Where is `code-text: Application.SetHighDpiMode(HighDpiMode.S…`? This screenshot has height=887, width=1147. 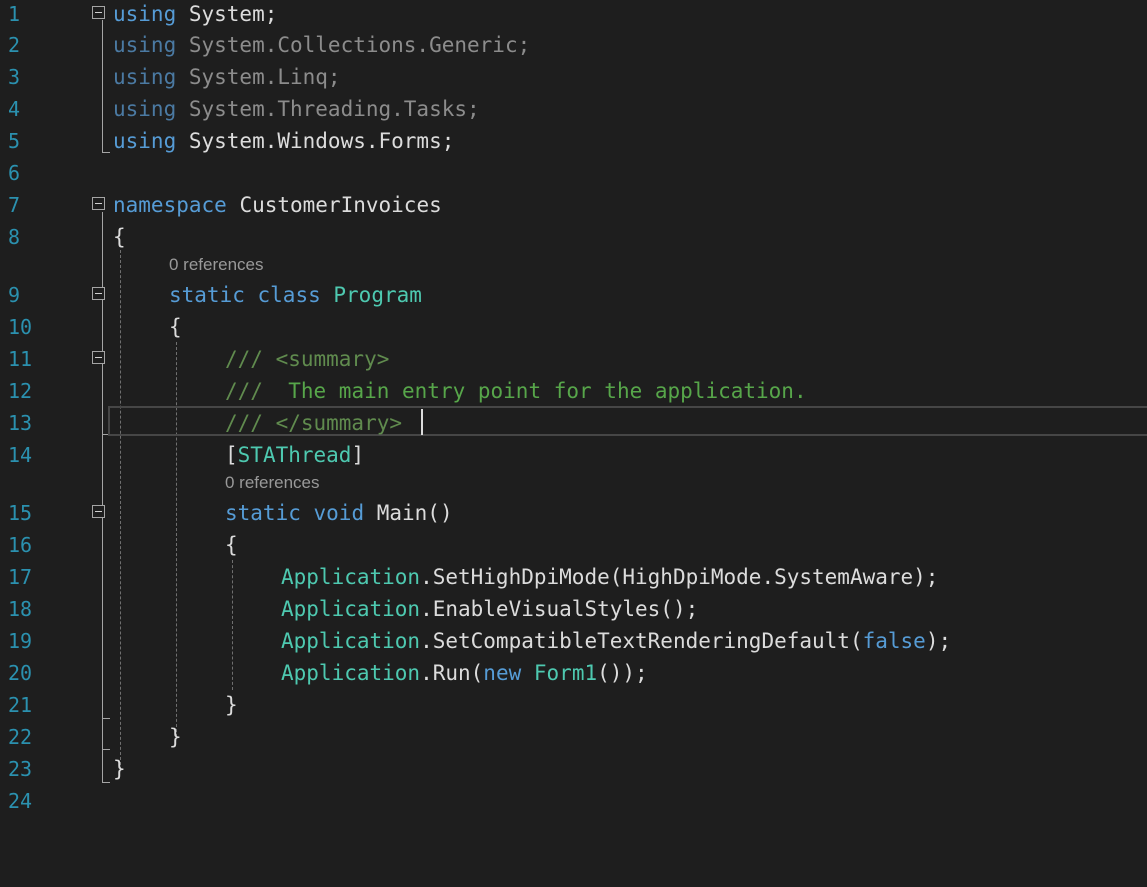
code-text: Application.SetHighDpiMode(HighDpiMode.S… is located at coordinates (609, 577).